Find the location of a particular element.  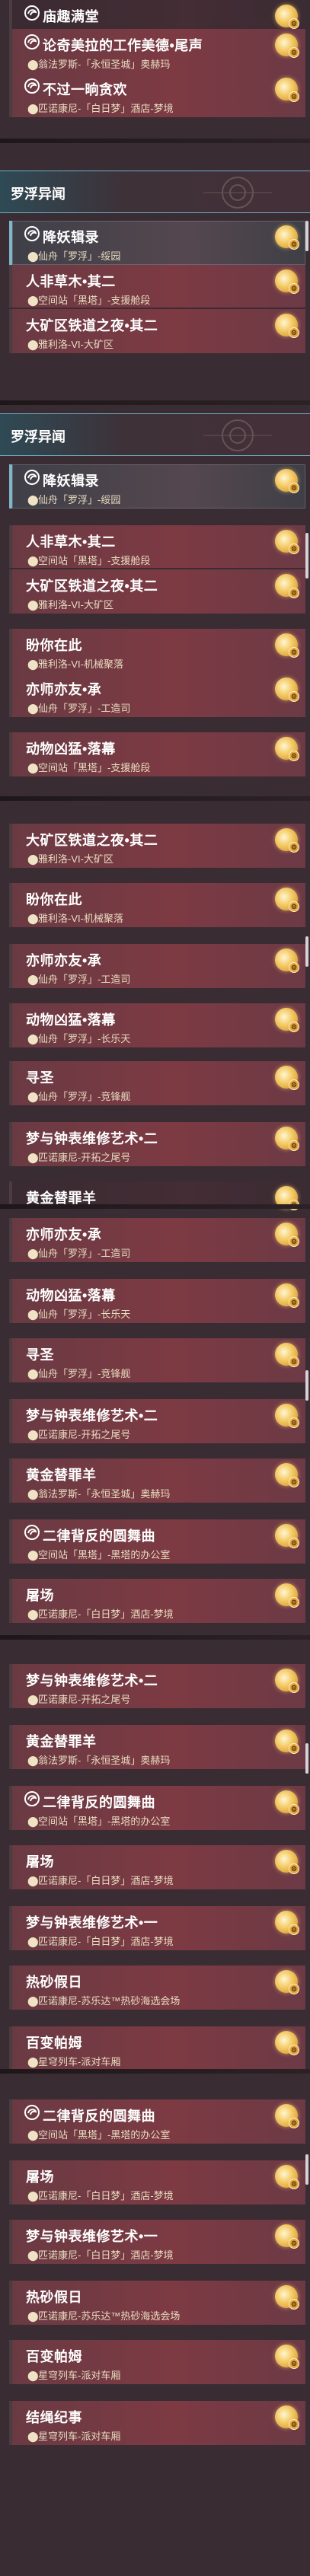

mission-item: 论奇美拉的工作美德•尾声 ⬤翁法罗斯-「永恒圣城」奥赫玛 ⚙ is located at coordinates (157, 51).